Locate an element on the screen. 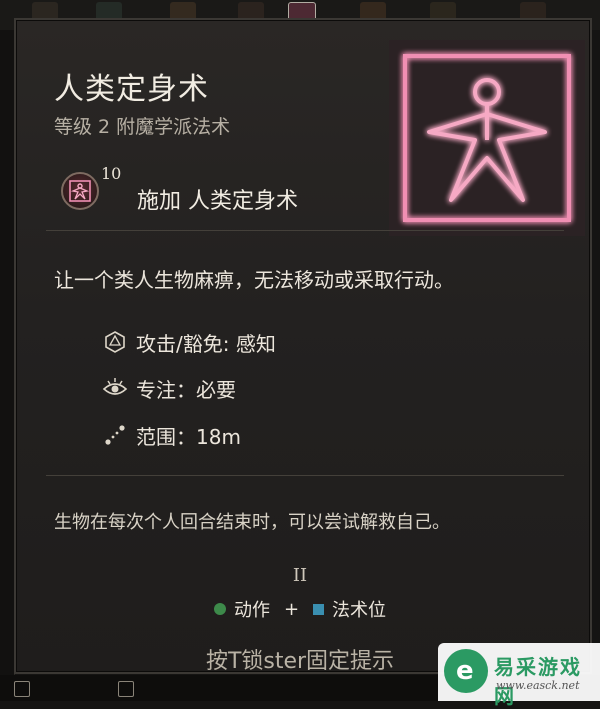 The image size is (600, 709). property-range-text: 范围：18m is located at coordinates (188, 436).